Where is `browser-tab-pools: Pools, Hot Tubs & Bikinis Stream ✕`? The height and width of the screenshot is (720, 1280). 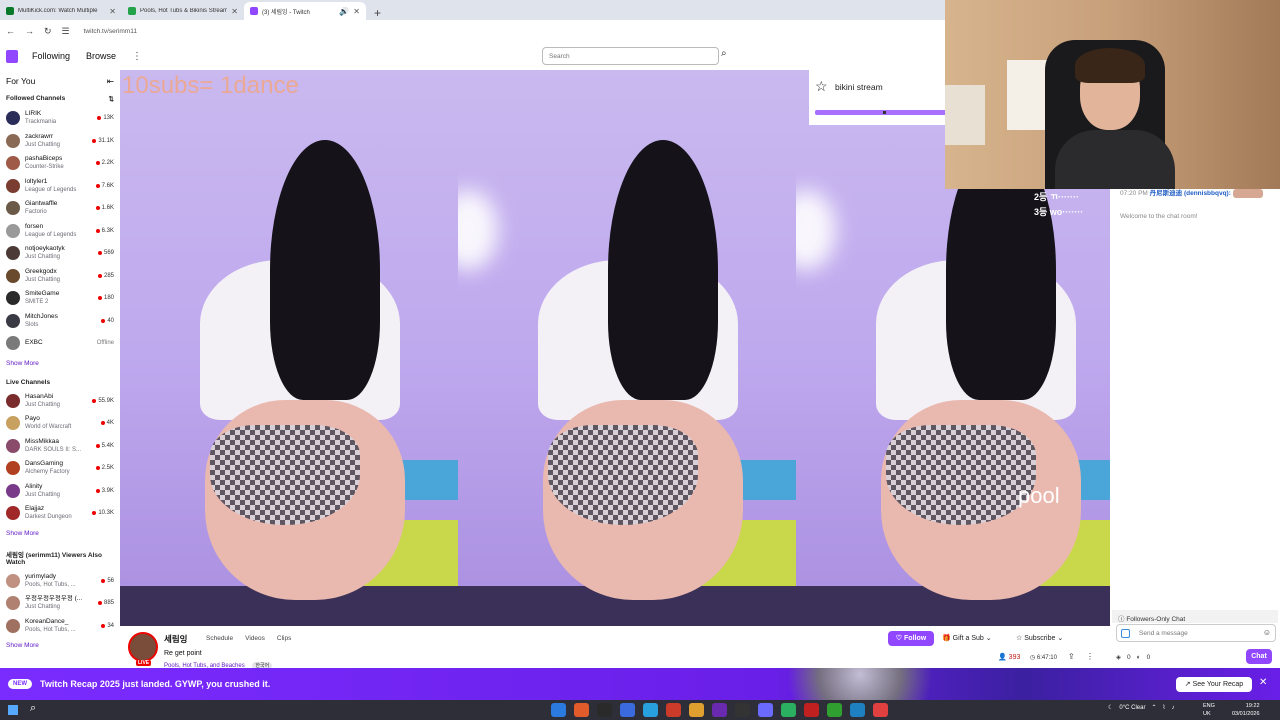 browser-tab-pools: Pools, Hot Tubs & Bikinis Stream ✕ is located at coordinates (183, 11).